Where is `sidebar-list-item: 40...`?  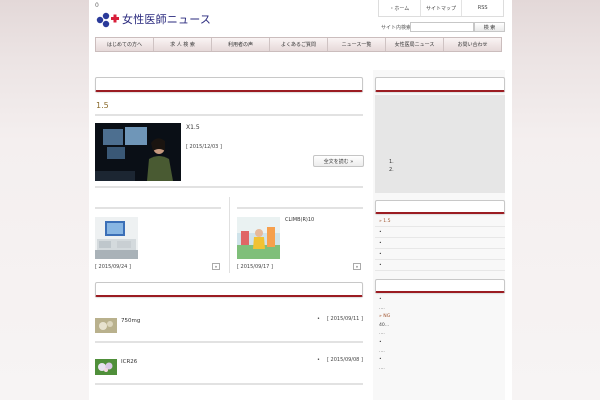 sidebar-list-item: 40... is located at coordinates (442, 326).